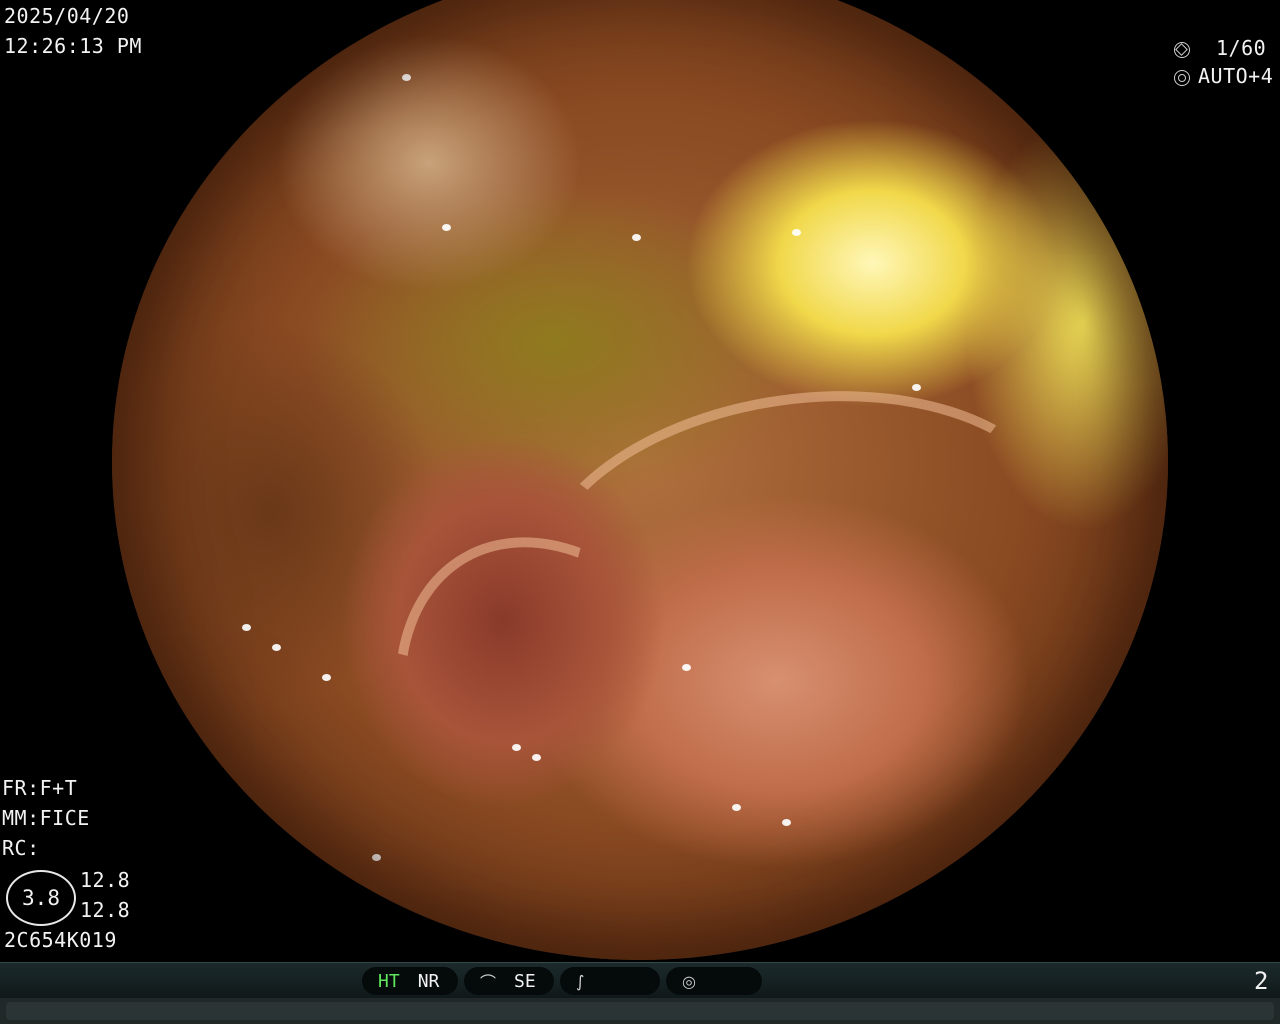 The height and width of the screenshot is (1024, 1280). What do you see at coordinates (488, 982) in the screenshot?
I see `structure-icon: ⌒` at bounding box center [488, 982].